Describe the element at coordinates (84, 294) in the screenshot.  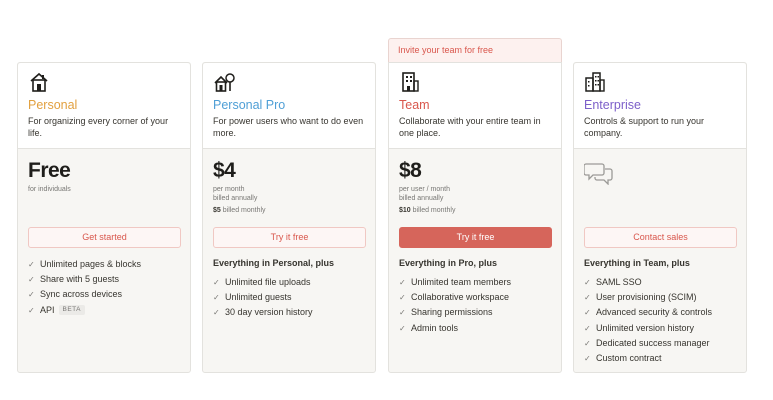
I see `feature-item: ✓ Sync across devices` at that location.